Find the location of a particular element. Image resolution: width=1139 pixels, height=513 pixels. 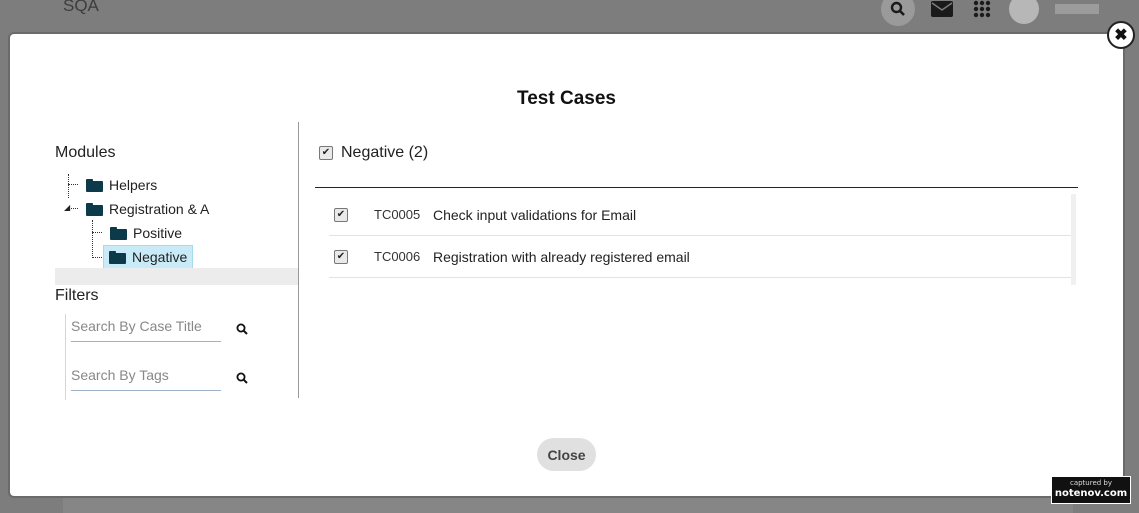

tree-node-label: Negative is located at coordinates (160, 257).